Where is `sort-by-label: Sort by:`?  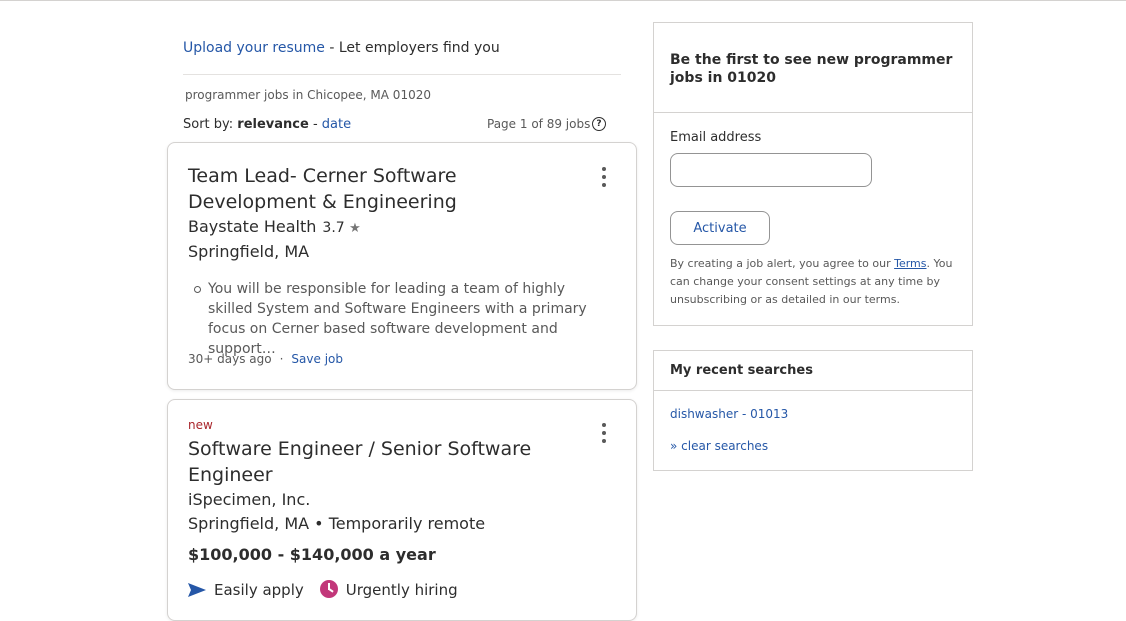 sort-by-label: Sort by: is located at coordinates (210, 124).